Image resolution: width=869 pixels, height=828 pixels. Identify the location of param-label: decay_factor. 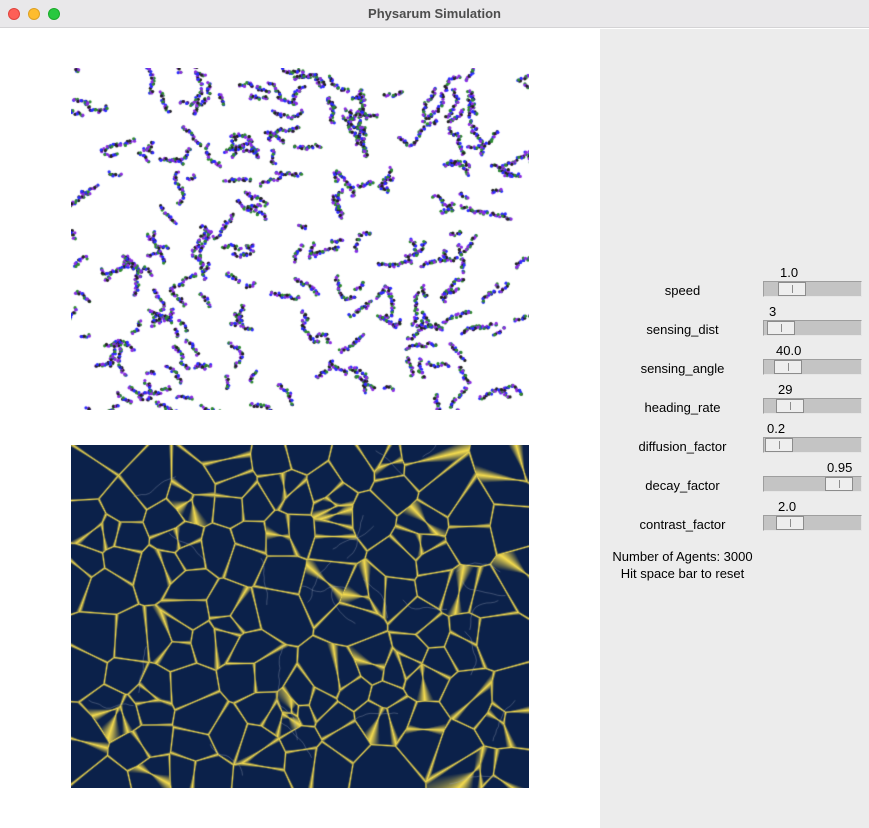
(682, 485).